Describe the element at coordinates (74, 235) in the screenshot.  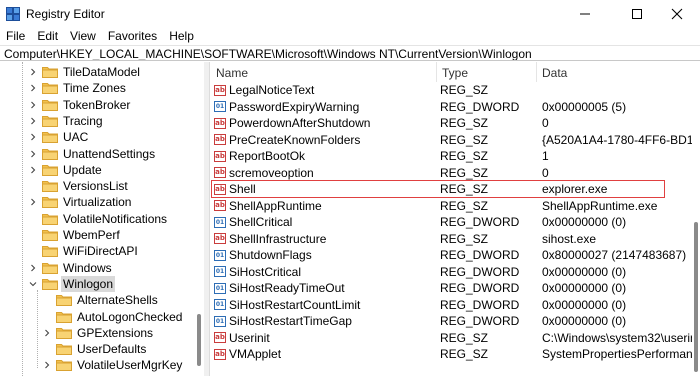
I see `tree-item: WbemPerf` at that location.